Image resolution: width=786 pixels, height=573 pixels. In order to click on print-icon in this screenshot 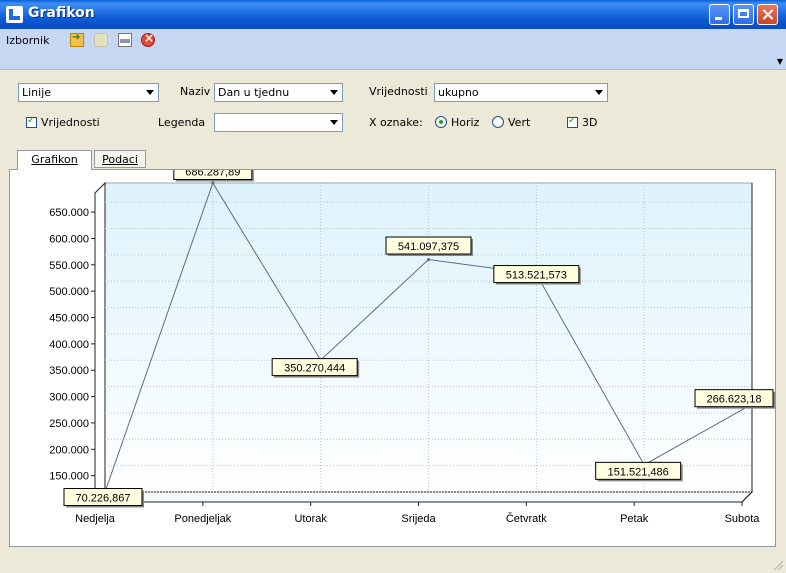, I will do `click(125, 40)`.